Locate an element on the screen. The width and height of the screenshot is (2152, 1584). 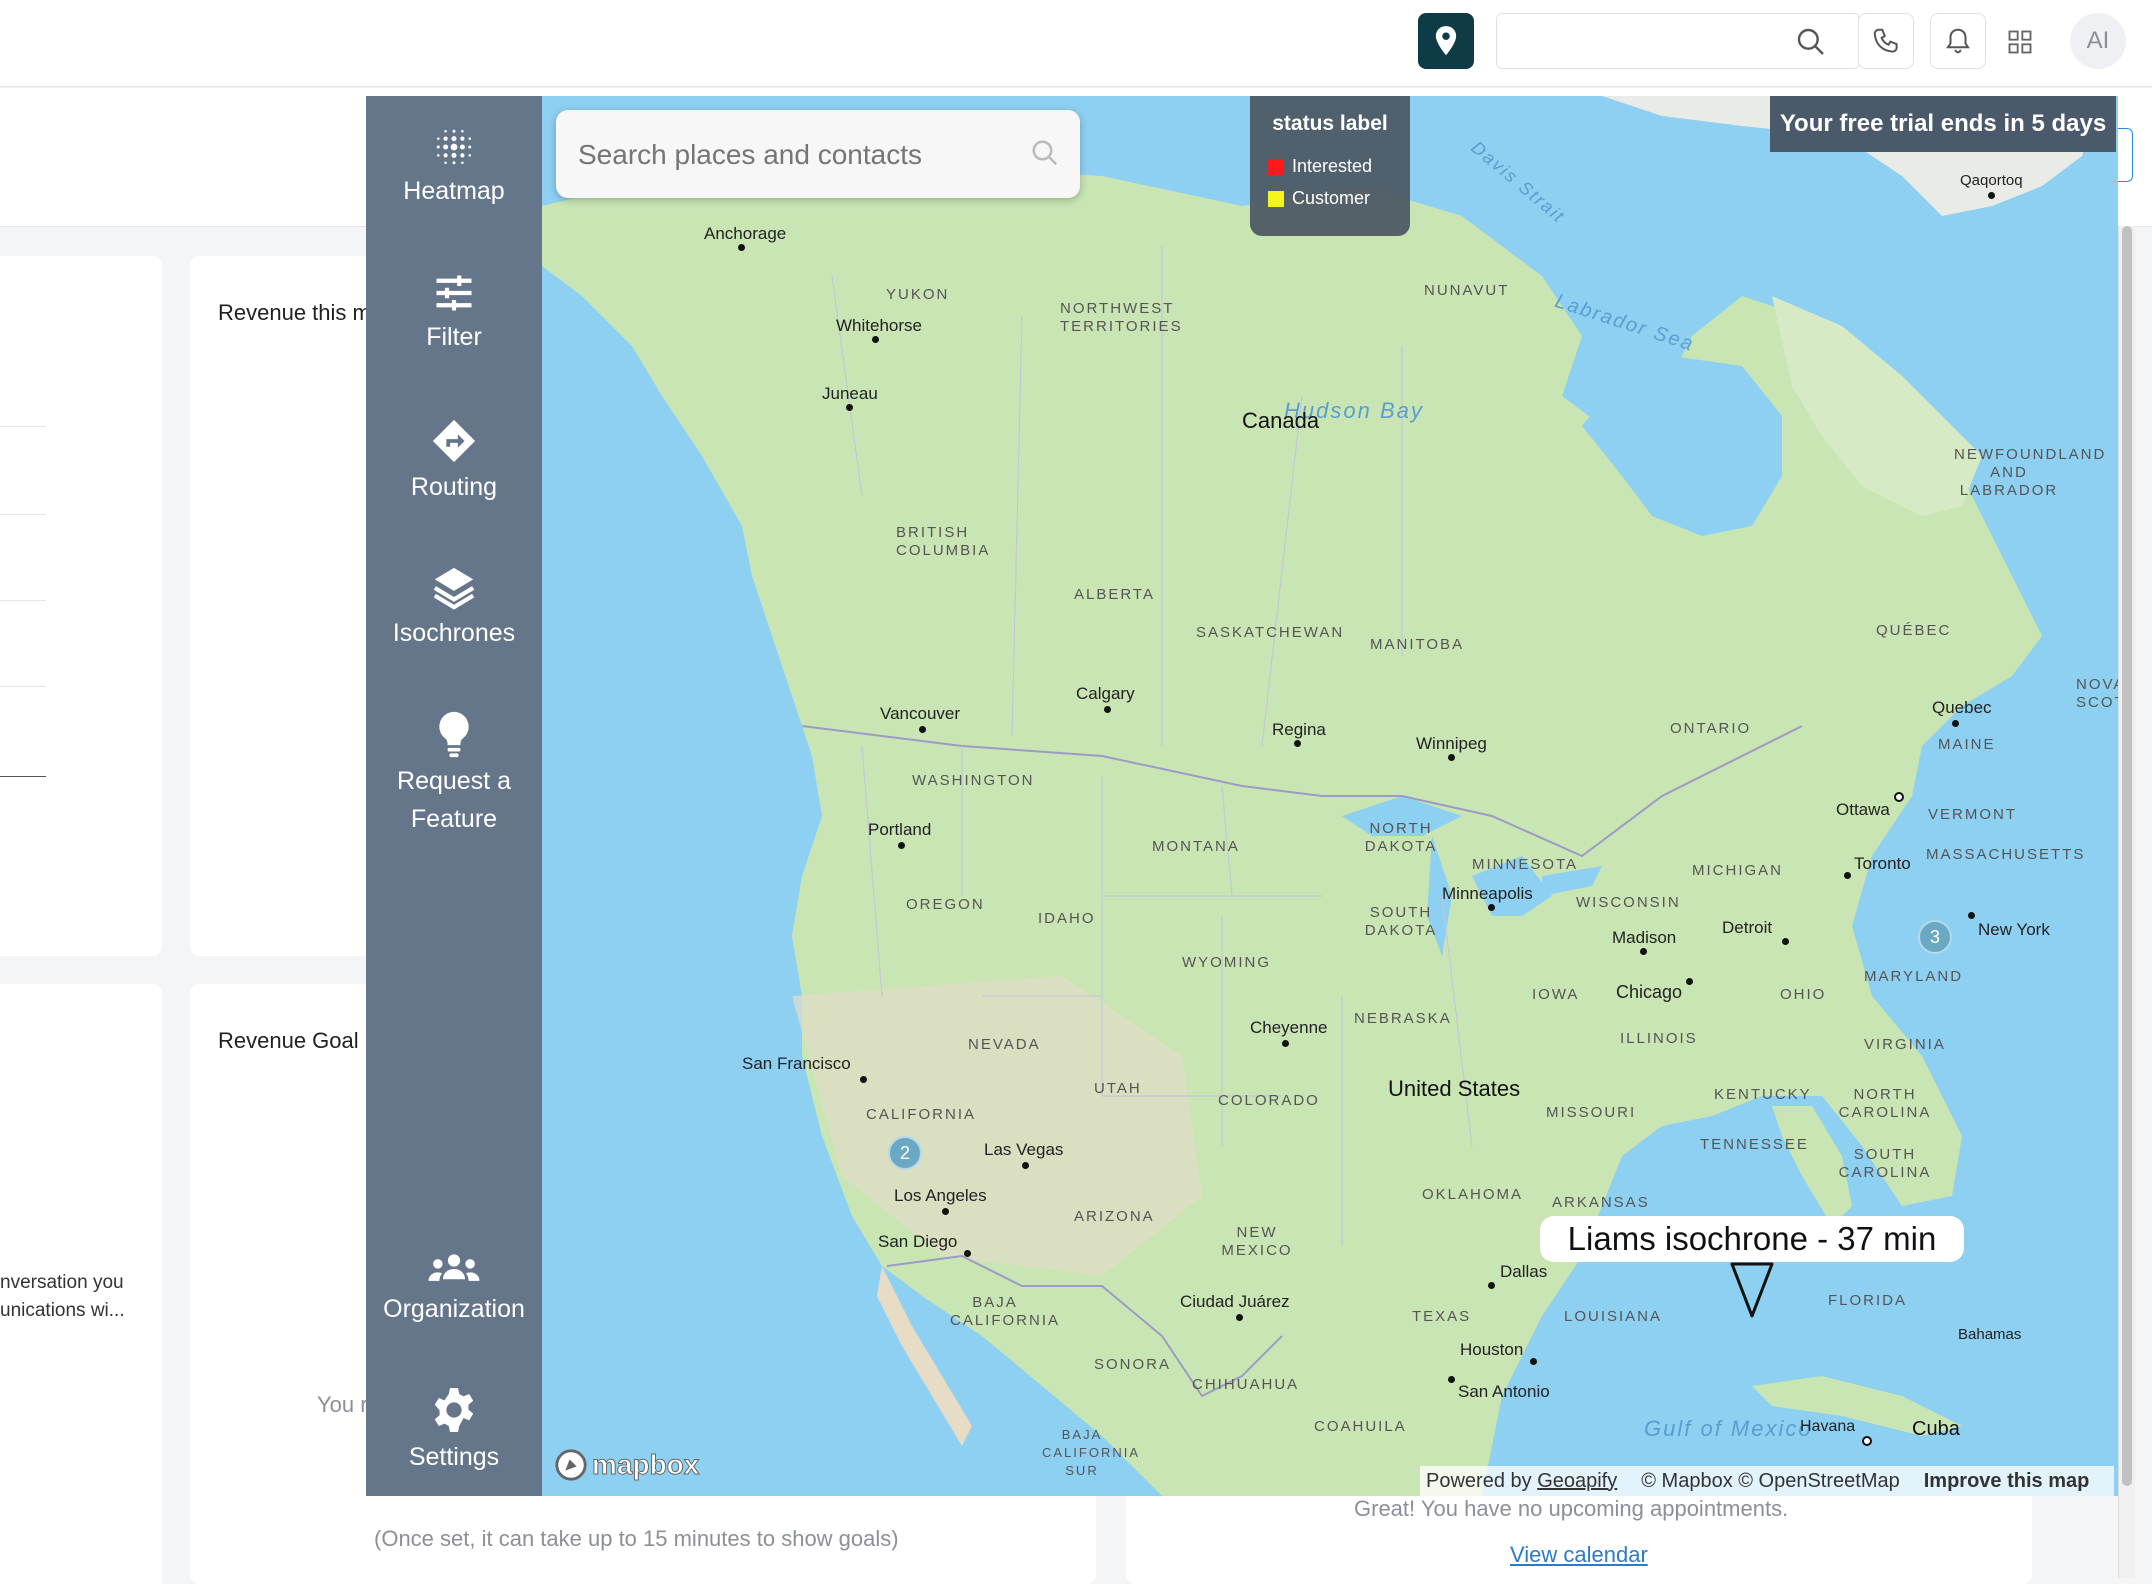
sidebar-item-filter: Filter is located at coordinates (454, 314).